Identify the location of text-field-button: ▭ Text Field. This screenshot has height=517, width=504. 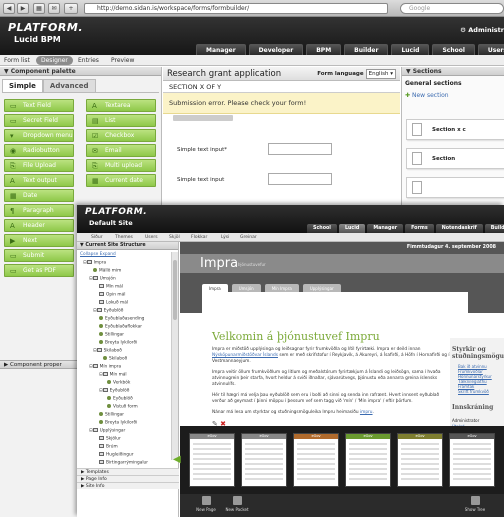
(39, 105).